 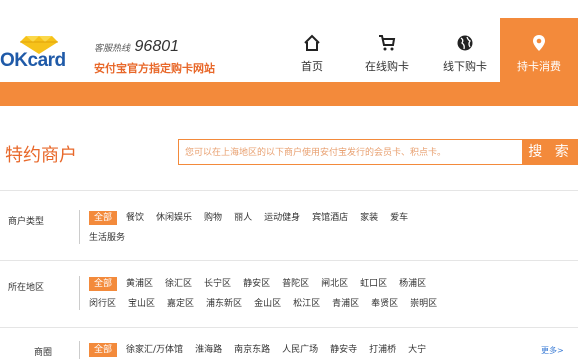 What do you see at coordinates (539, 66) in the screenshot?
I see `nav-card-spend-label: 持卡消费` at bounding box center [539, 66].